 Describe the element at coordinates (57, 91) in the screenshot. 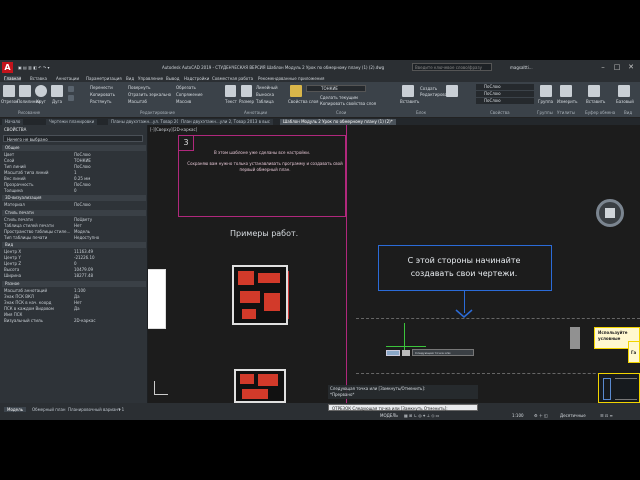

I see `arc-icon` at that location.